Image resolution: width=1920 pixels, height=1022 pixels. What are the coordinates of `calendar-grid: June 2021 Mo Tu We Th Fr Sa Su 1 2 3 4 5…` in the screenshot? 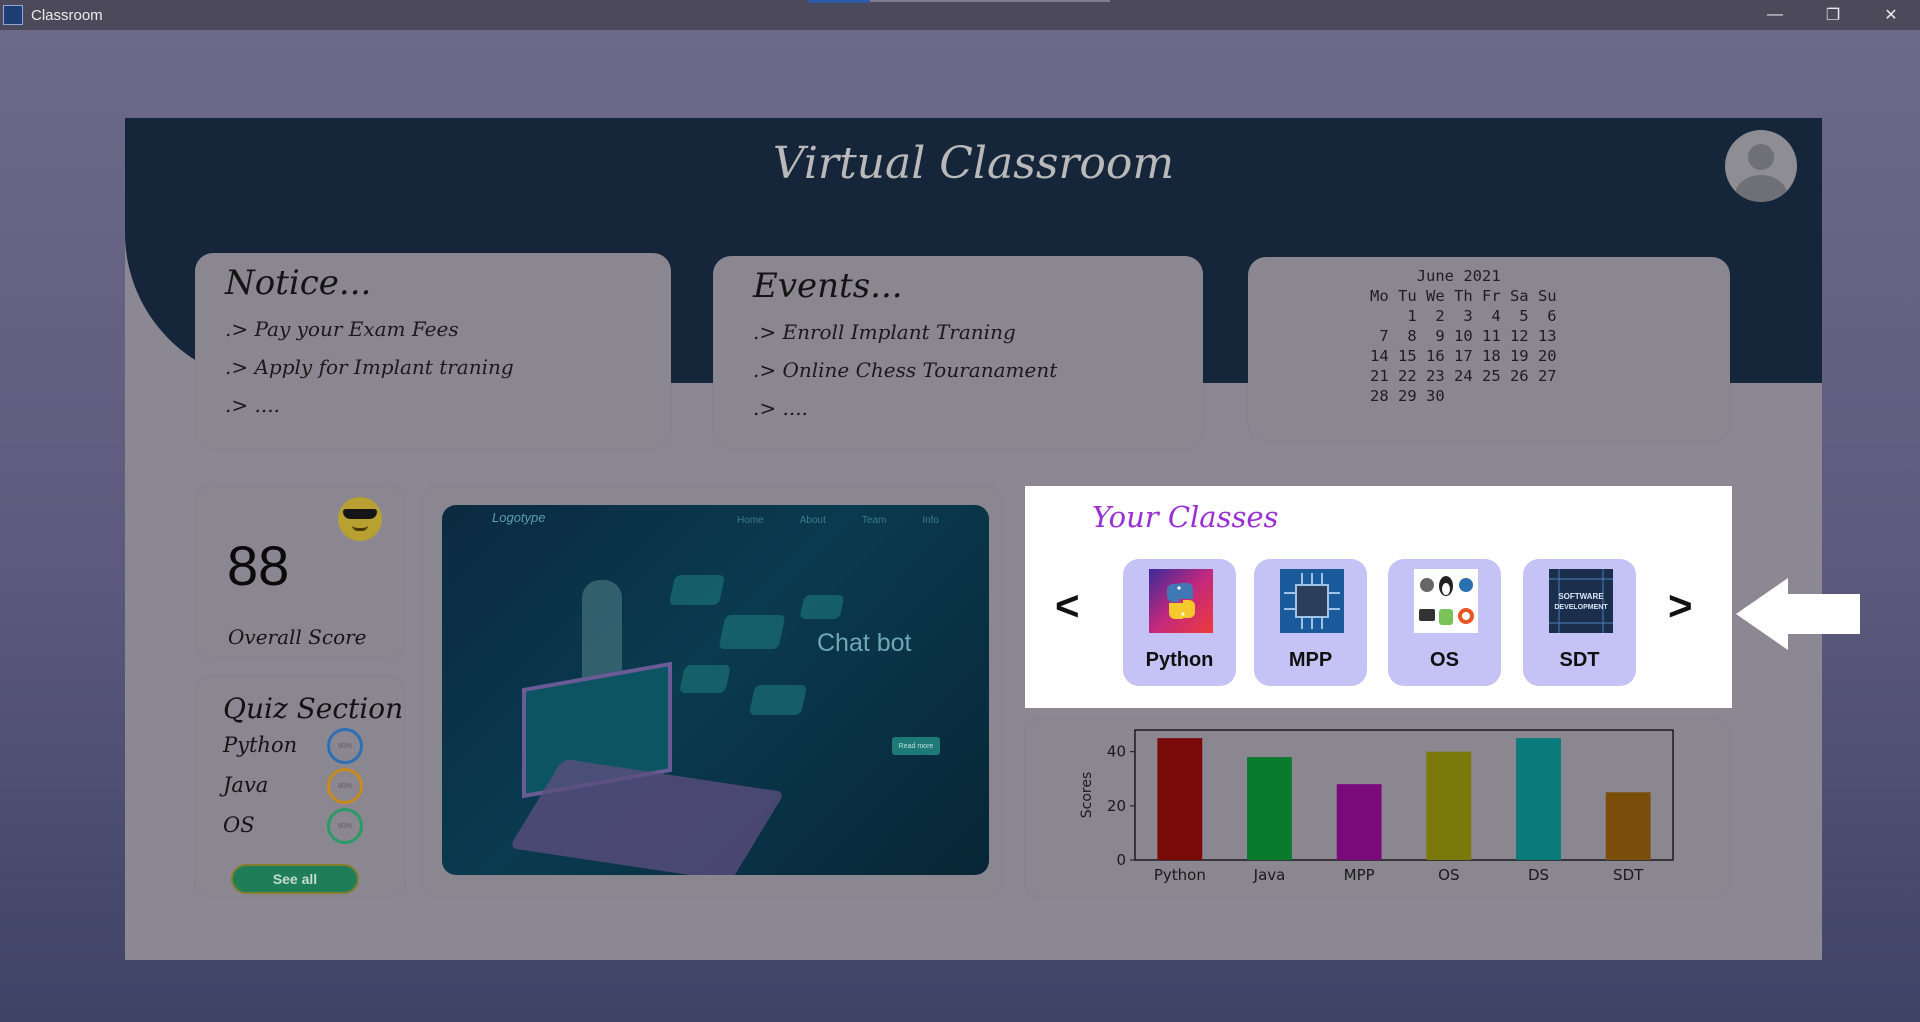 It's located at (1463, 336).